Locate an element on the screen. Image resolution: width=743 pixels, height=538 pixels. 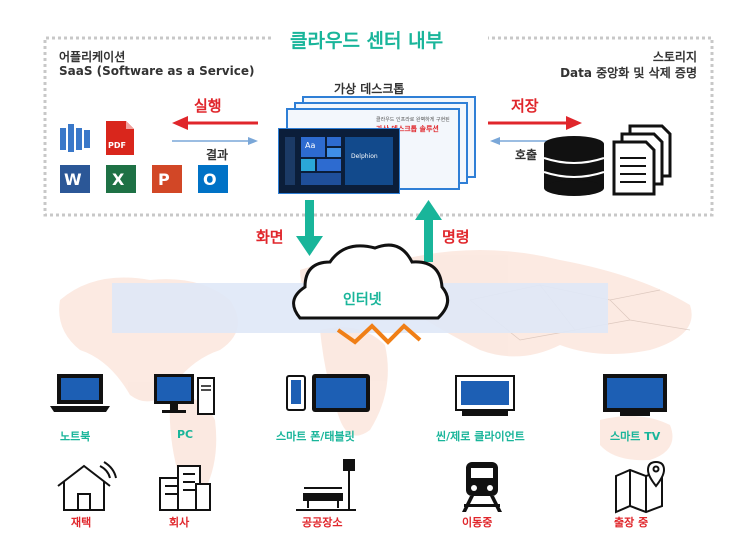
device-label-smart-tv: 스마트 TV is located at coordinates (635, 436).